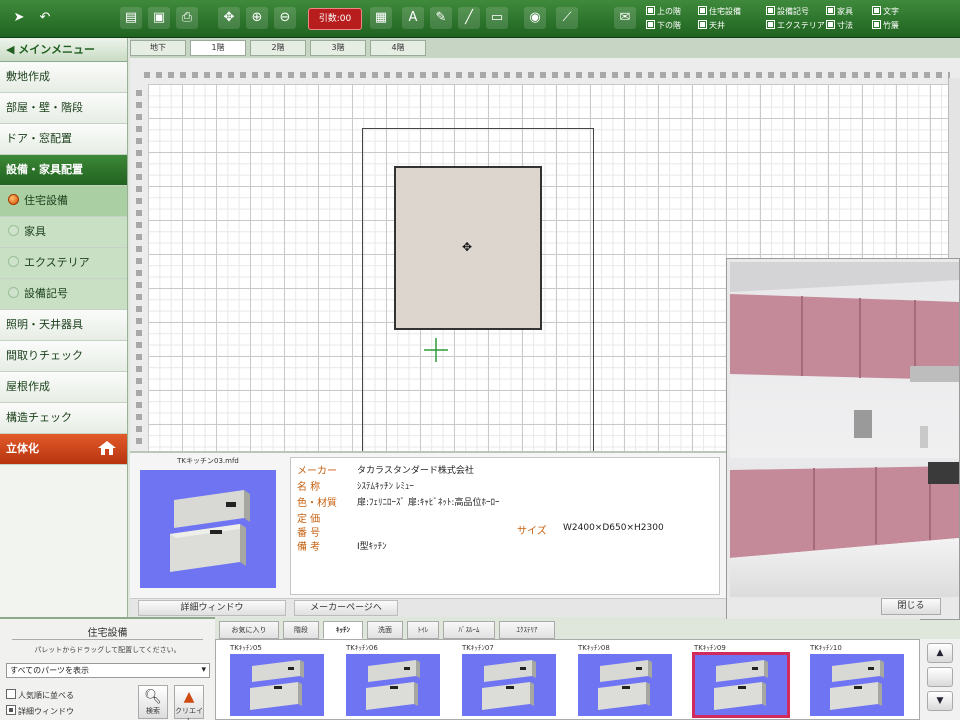  I want to click on tab-floor-1: 1階, so click(218, 48).